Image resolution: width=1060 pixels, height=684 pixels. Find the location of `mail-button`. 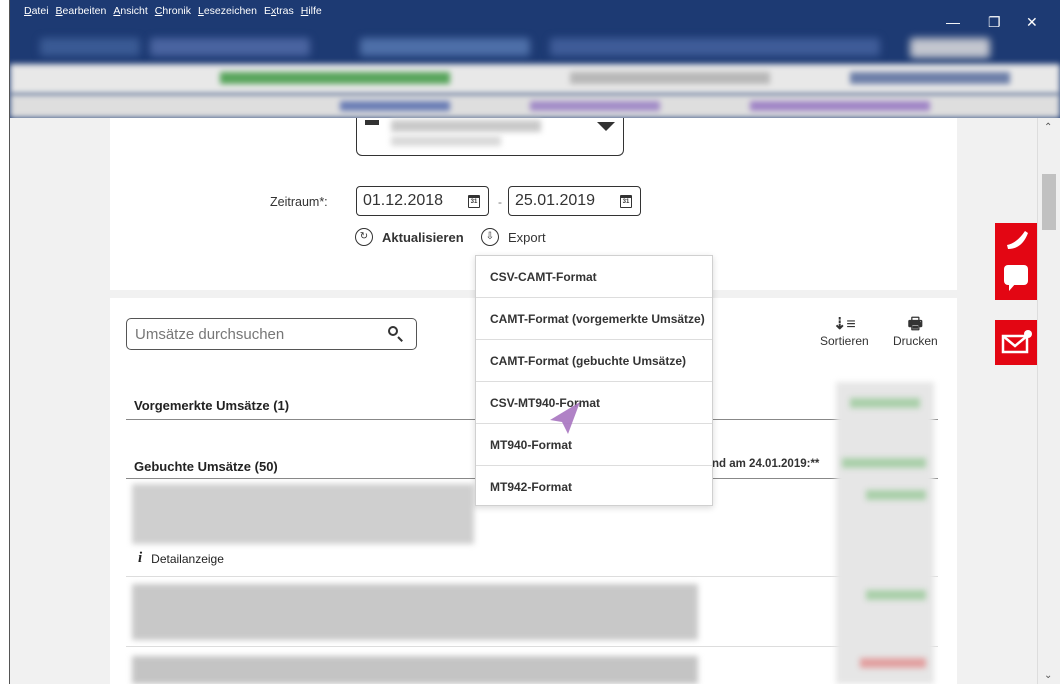

mail-button is located at coordinates (1016, 342).